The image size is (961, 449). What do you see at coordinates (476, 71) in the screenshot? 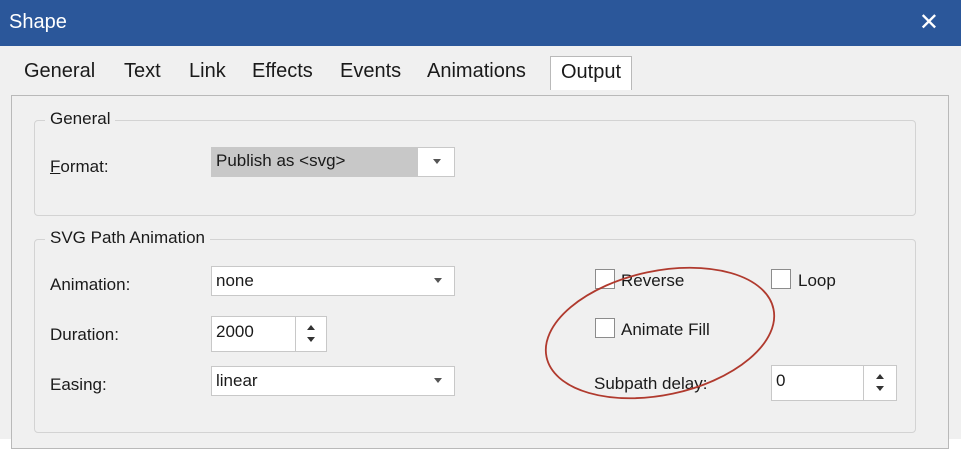
I see `tab-animations: Animations` at bounding box center [476, 71].